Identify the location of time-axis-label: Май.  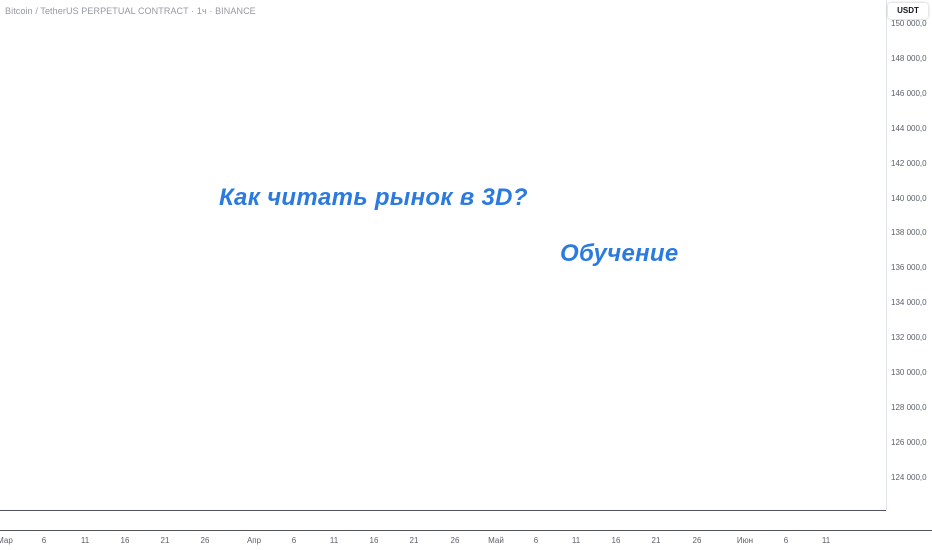
(496, 540).